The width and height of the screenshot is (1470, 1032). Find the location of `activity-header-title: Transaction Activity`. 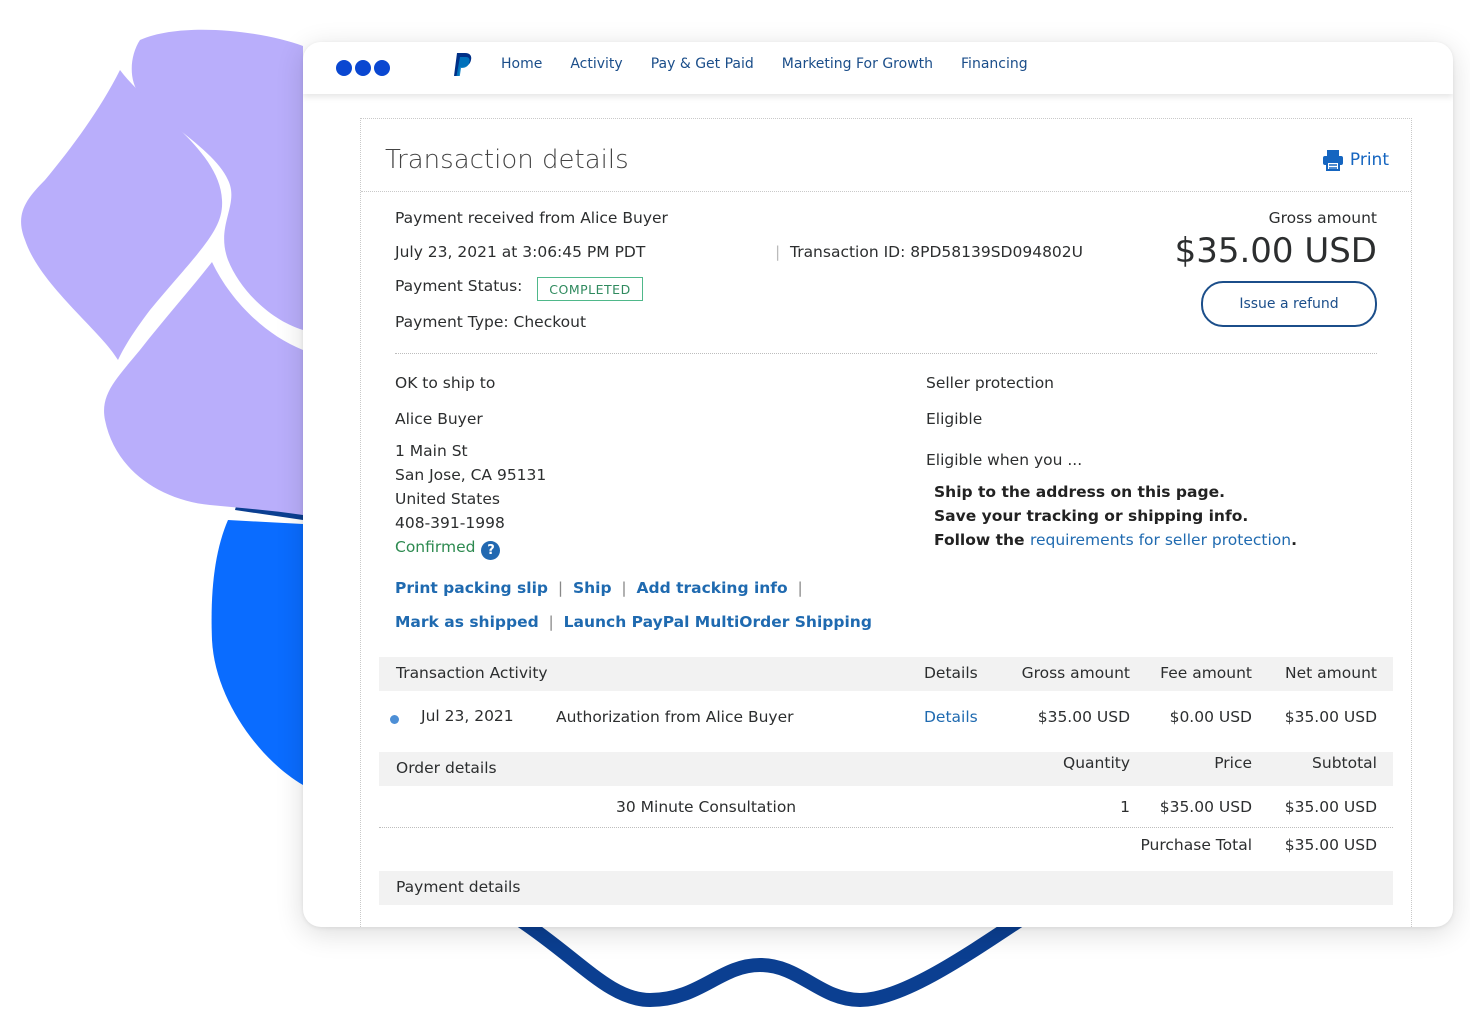

activity-header-title: Transaction Activity is located at coordinates (472, 673).